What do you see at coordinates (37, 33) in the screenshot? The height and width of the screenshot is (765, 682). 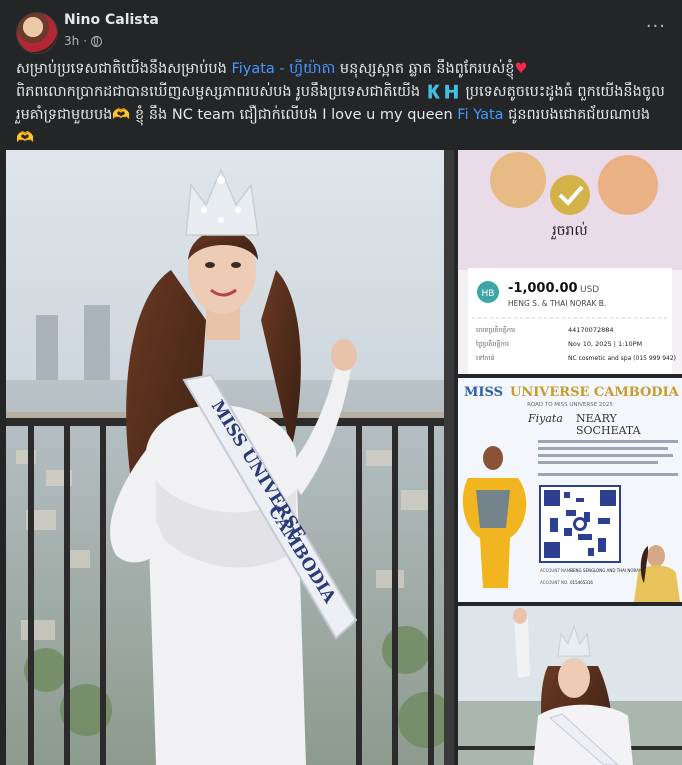 I see `author-avatar` at bounding box center [37, 33].